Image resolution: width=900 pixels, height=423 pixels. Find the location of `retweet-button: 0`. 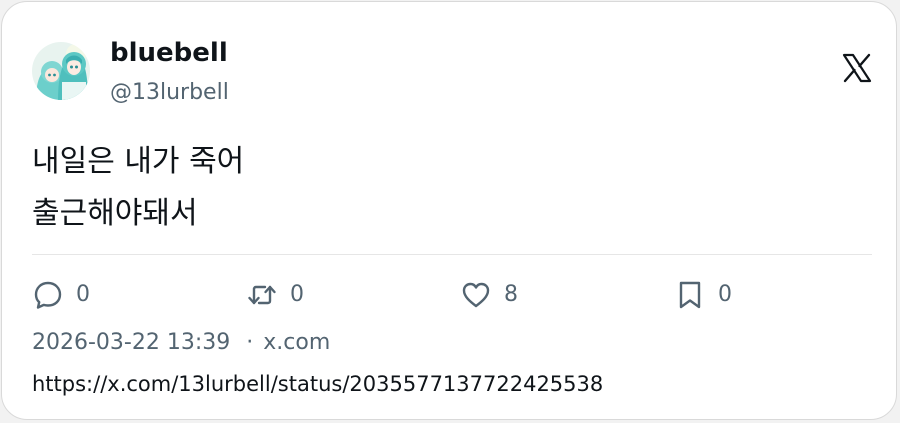

retweet-button: 0 is located at coordinates (275, 295).